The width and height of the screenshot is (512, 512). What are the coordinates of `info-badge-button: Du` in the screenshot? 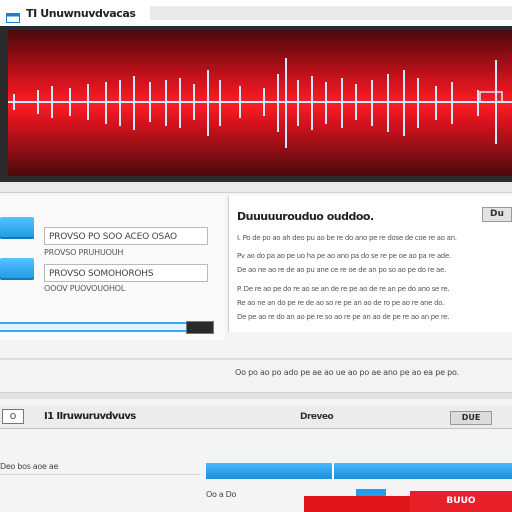 It's located at (497, 214).